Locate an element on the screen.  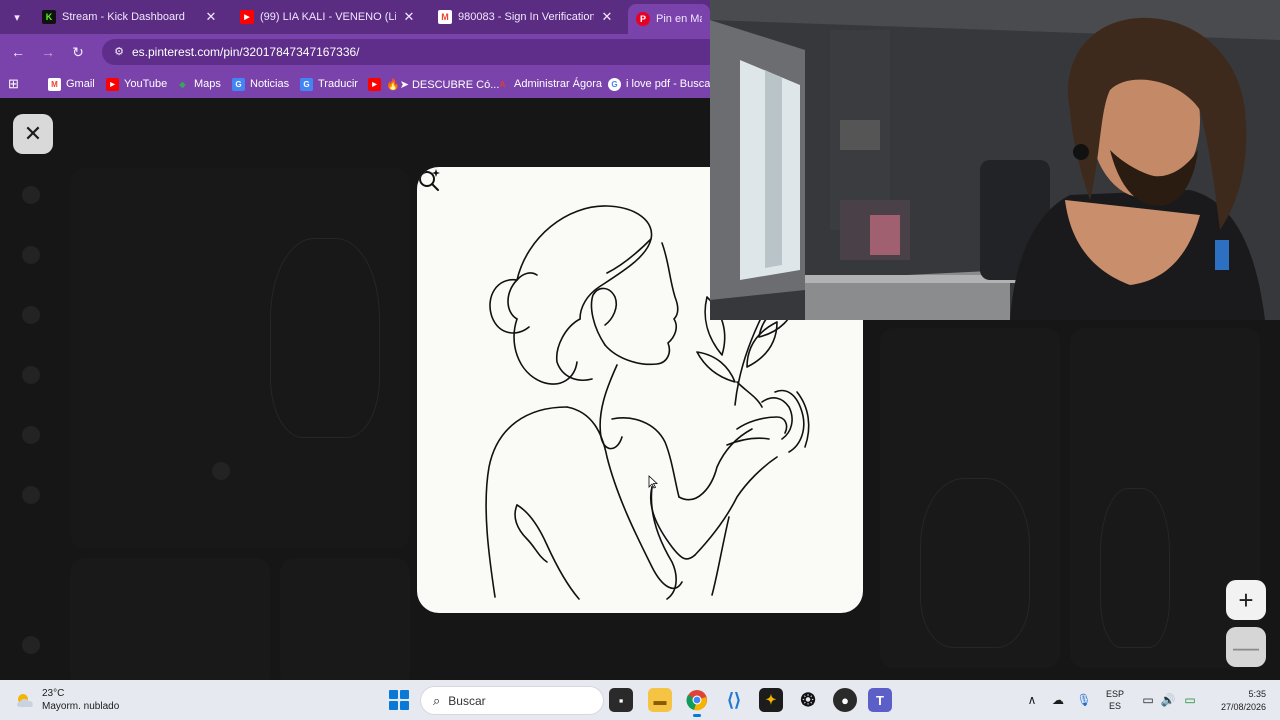
google-news-icon: G is located at coordinates (238, 84).